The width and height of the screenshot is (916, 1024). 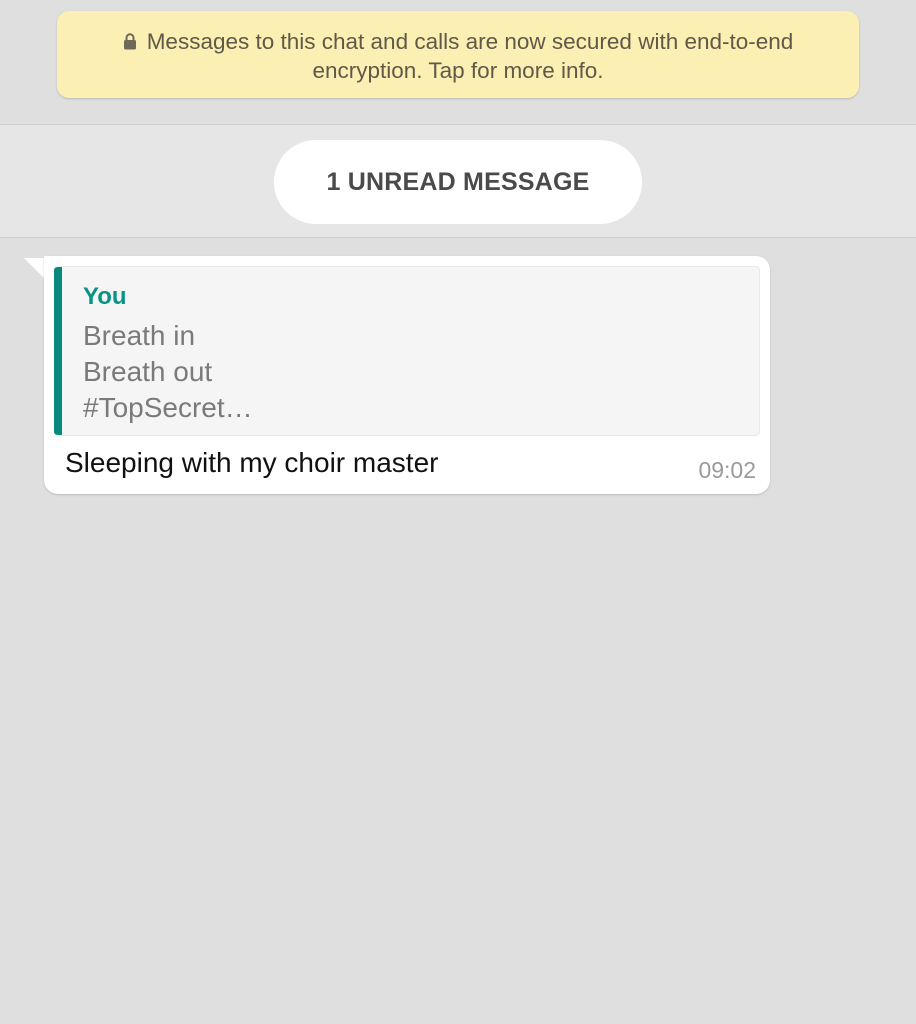 What do you see at coordinates (139, 335) in the screenshot?
I see `quoted-line: Breath in` at bounding box center [139, 335].